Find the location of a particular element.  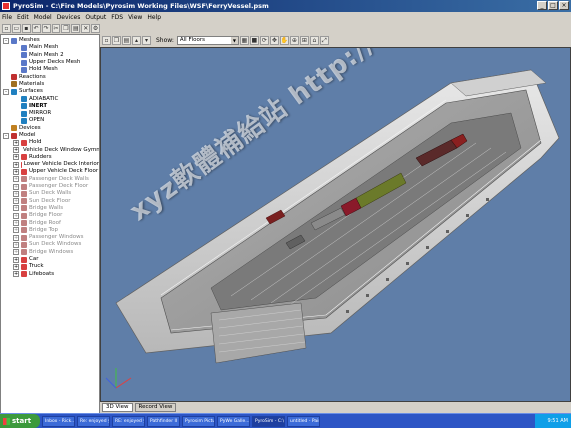

tree-node: + Vehicle Deck Window Gymnasium is located at coordinates (50, 150).